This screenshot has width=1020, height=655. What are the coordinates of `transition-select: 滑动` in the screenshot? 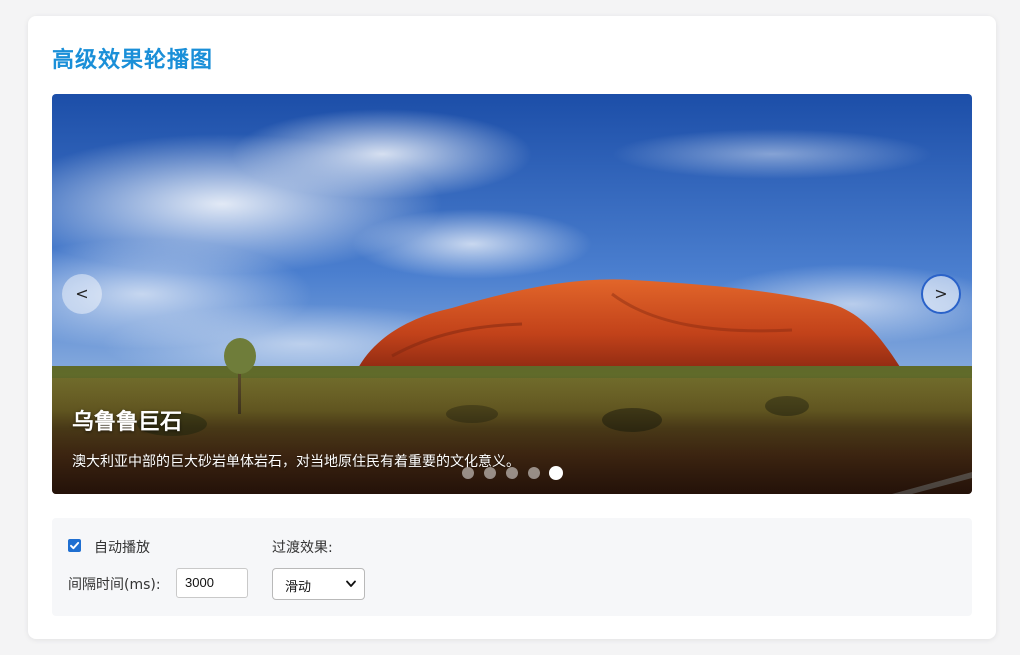 It's located at (318, 584).